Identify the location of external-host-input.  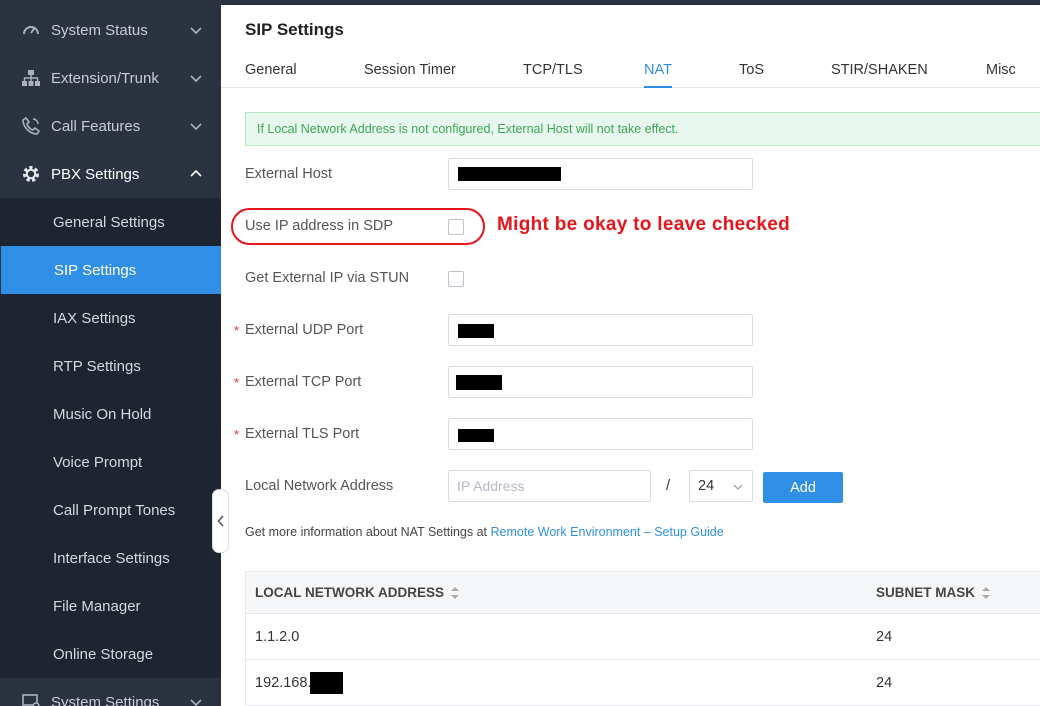
(600, 174).